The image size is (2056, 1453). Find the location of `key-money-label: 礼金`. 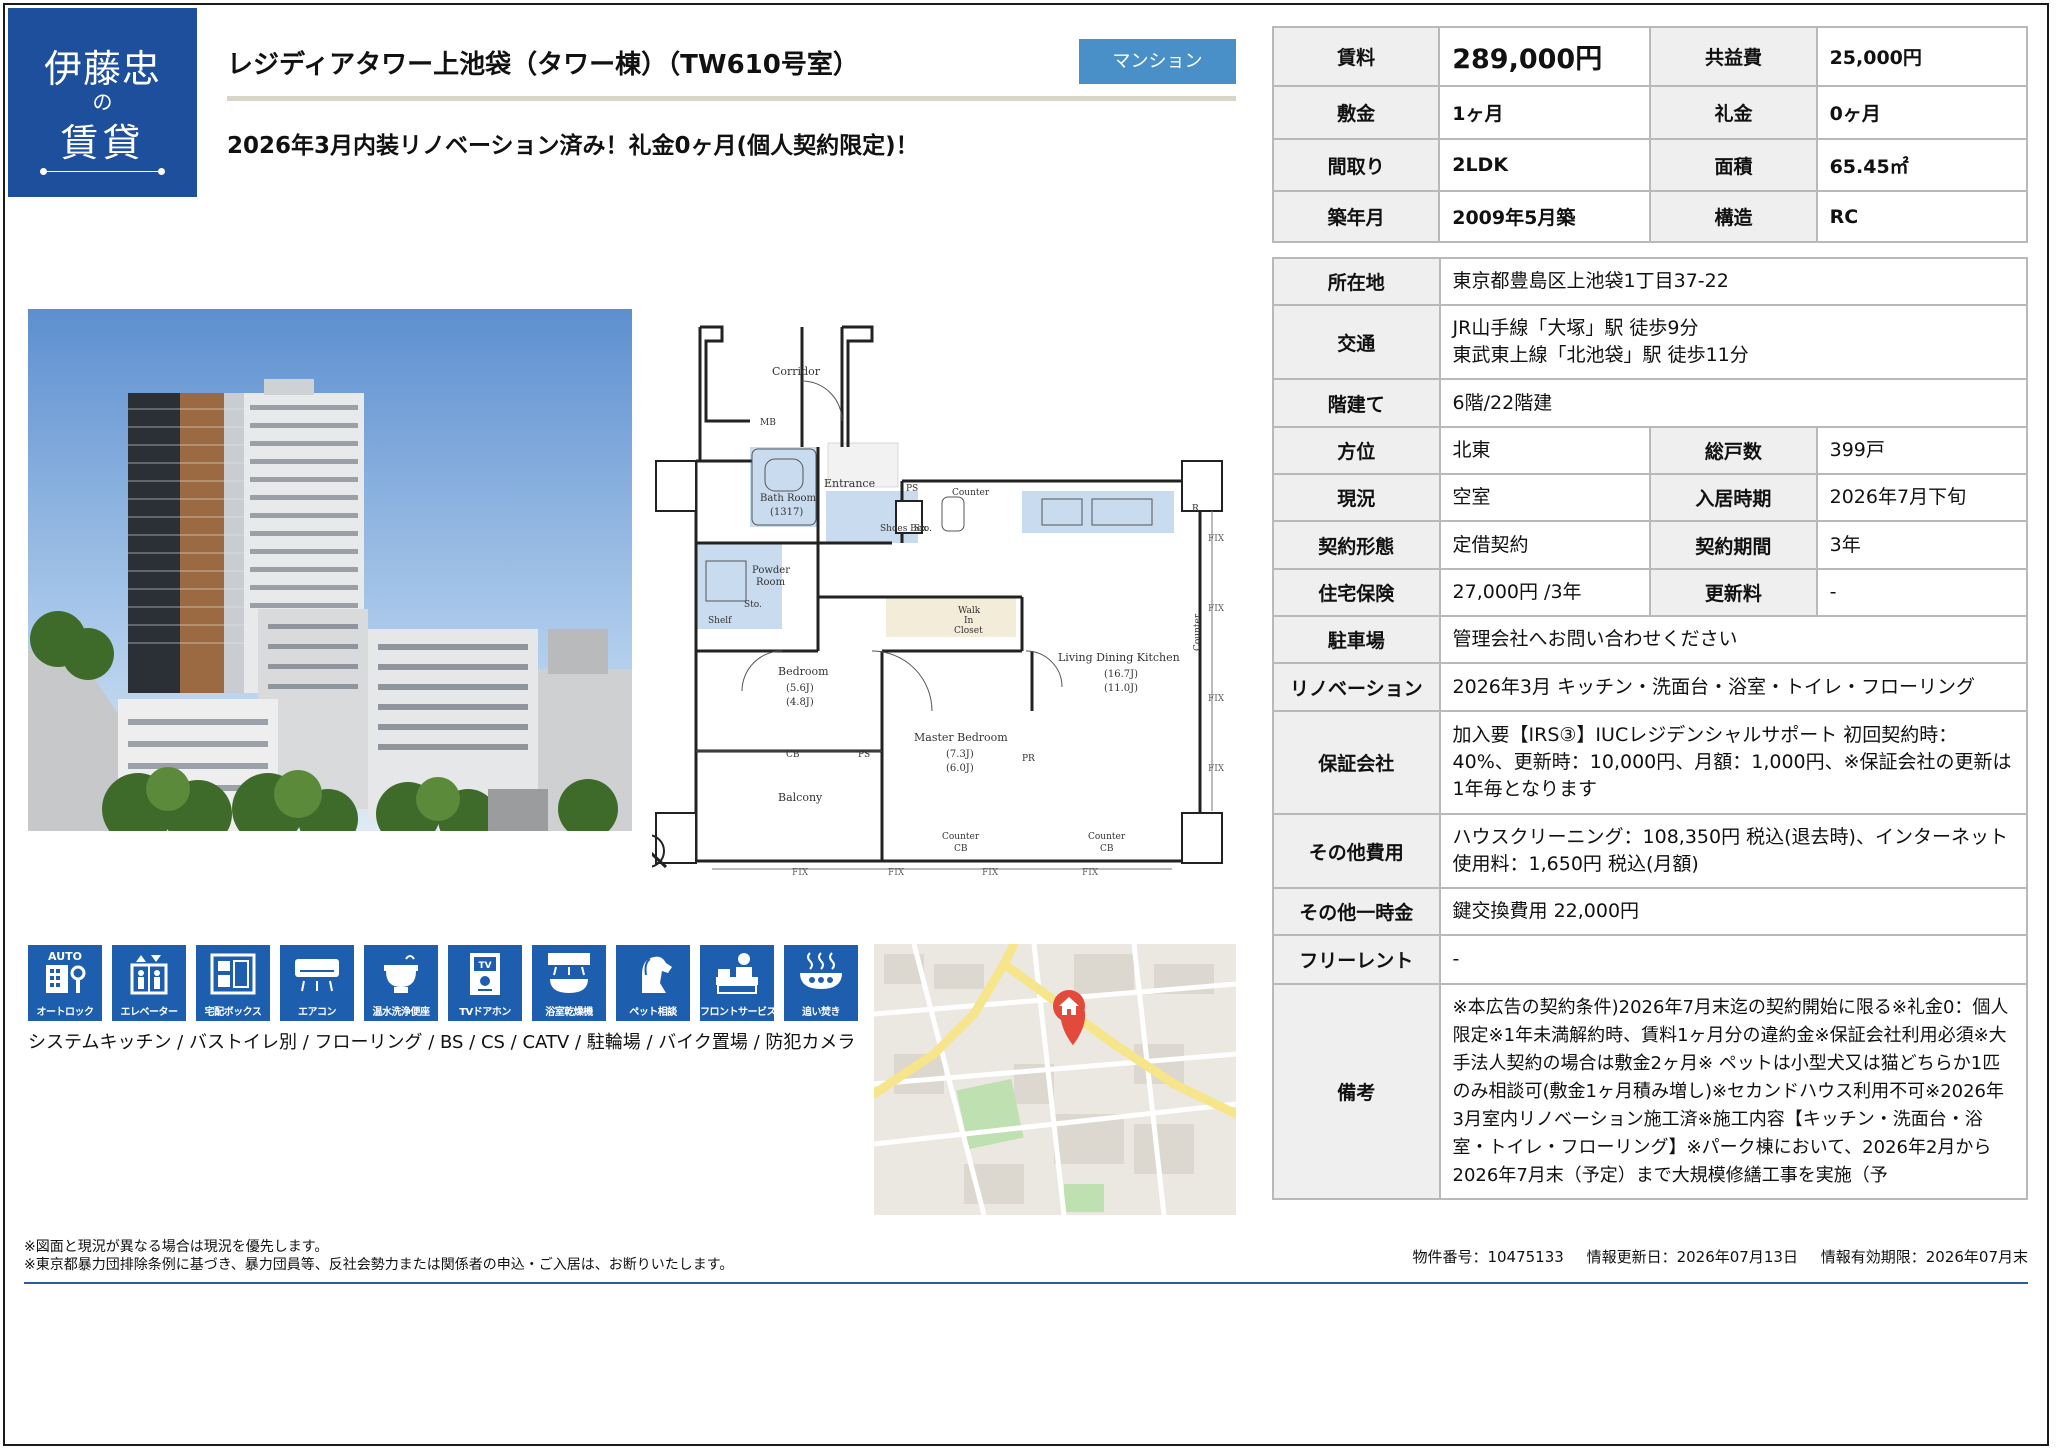

key-money-label: 礼金 is located at coordinates (1733, 112).